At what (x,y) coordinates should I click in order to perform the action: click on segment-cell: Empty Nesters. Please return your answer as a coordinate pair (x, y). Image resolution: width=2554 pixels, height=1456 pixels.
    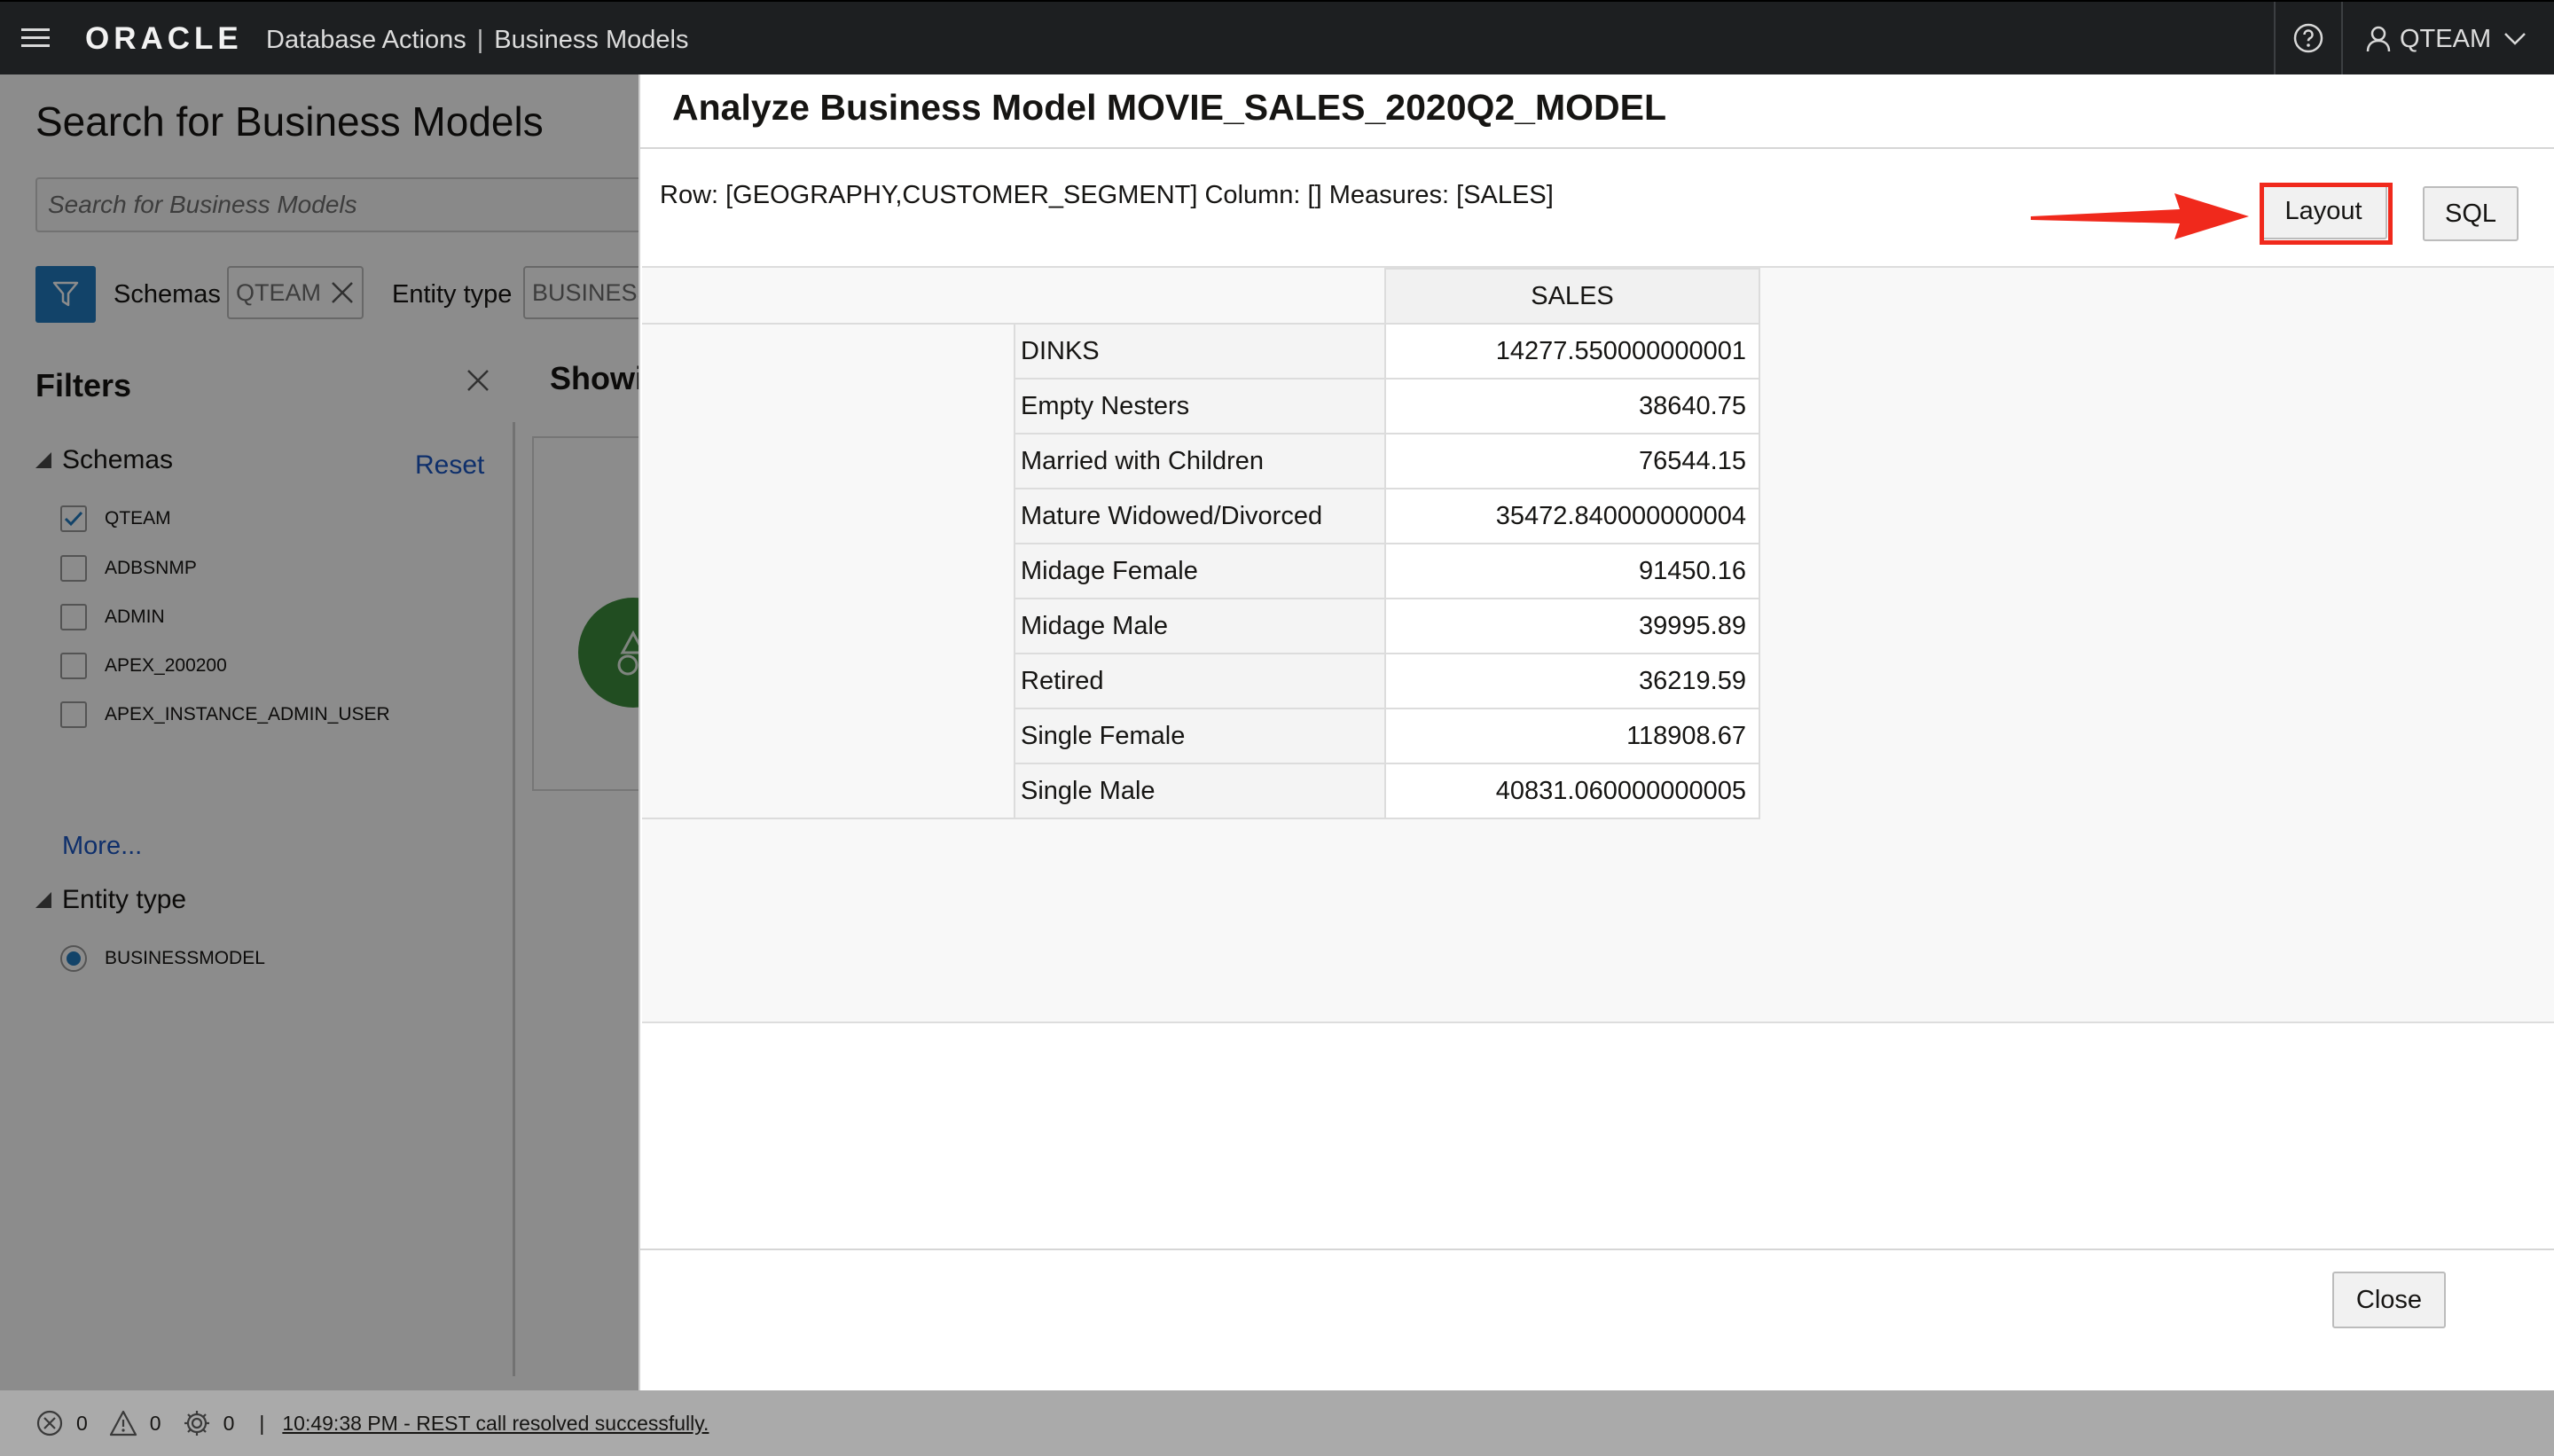
    Looking at the image, I should click on (1200, 406).